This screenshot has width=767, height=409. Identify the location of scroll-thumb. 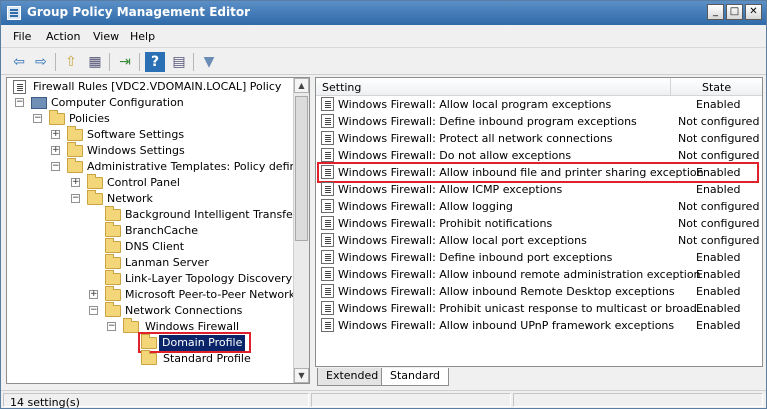
(301, 168).